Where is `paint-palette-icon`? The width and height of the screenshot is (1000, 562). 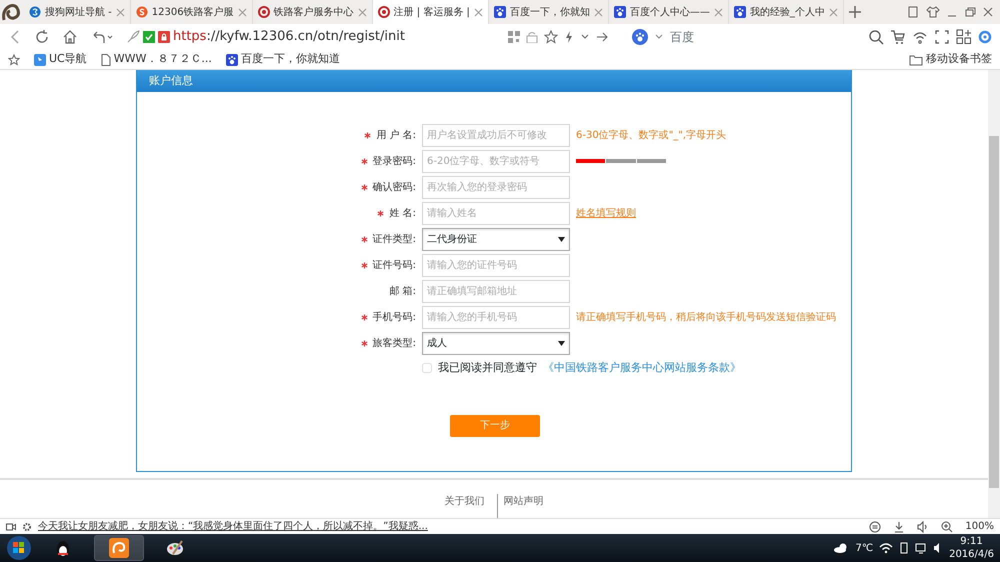 paint-palette-icon is located at coordinates (175, 548).